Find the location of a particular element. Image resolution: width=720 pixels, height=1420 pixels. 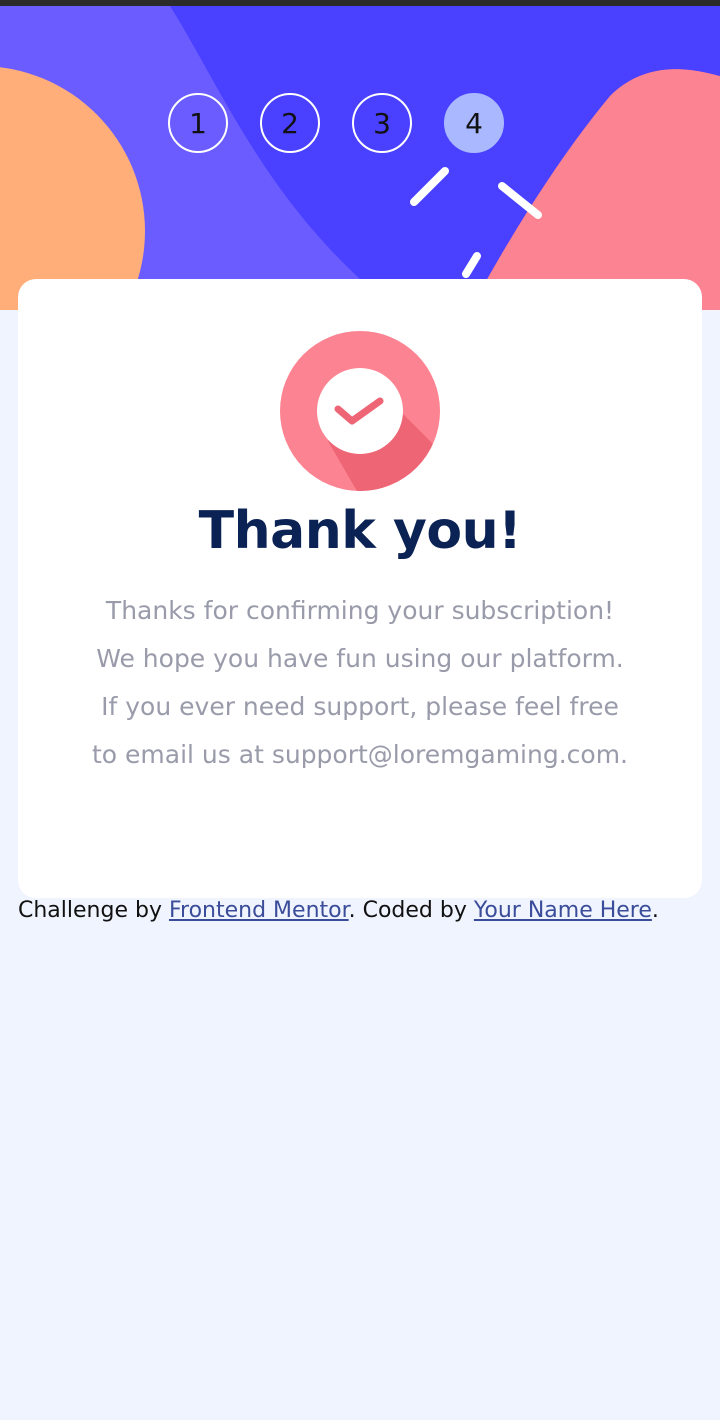

pink-blob is located at coordinates (595, 189).